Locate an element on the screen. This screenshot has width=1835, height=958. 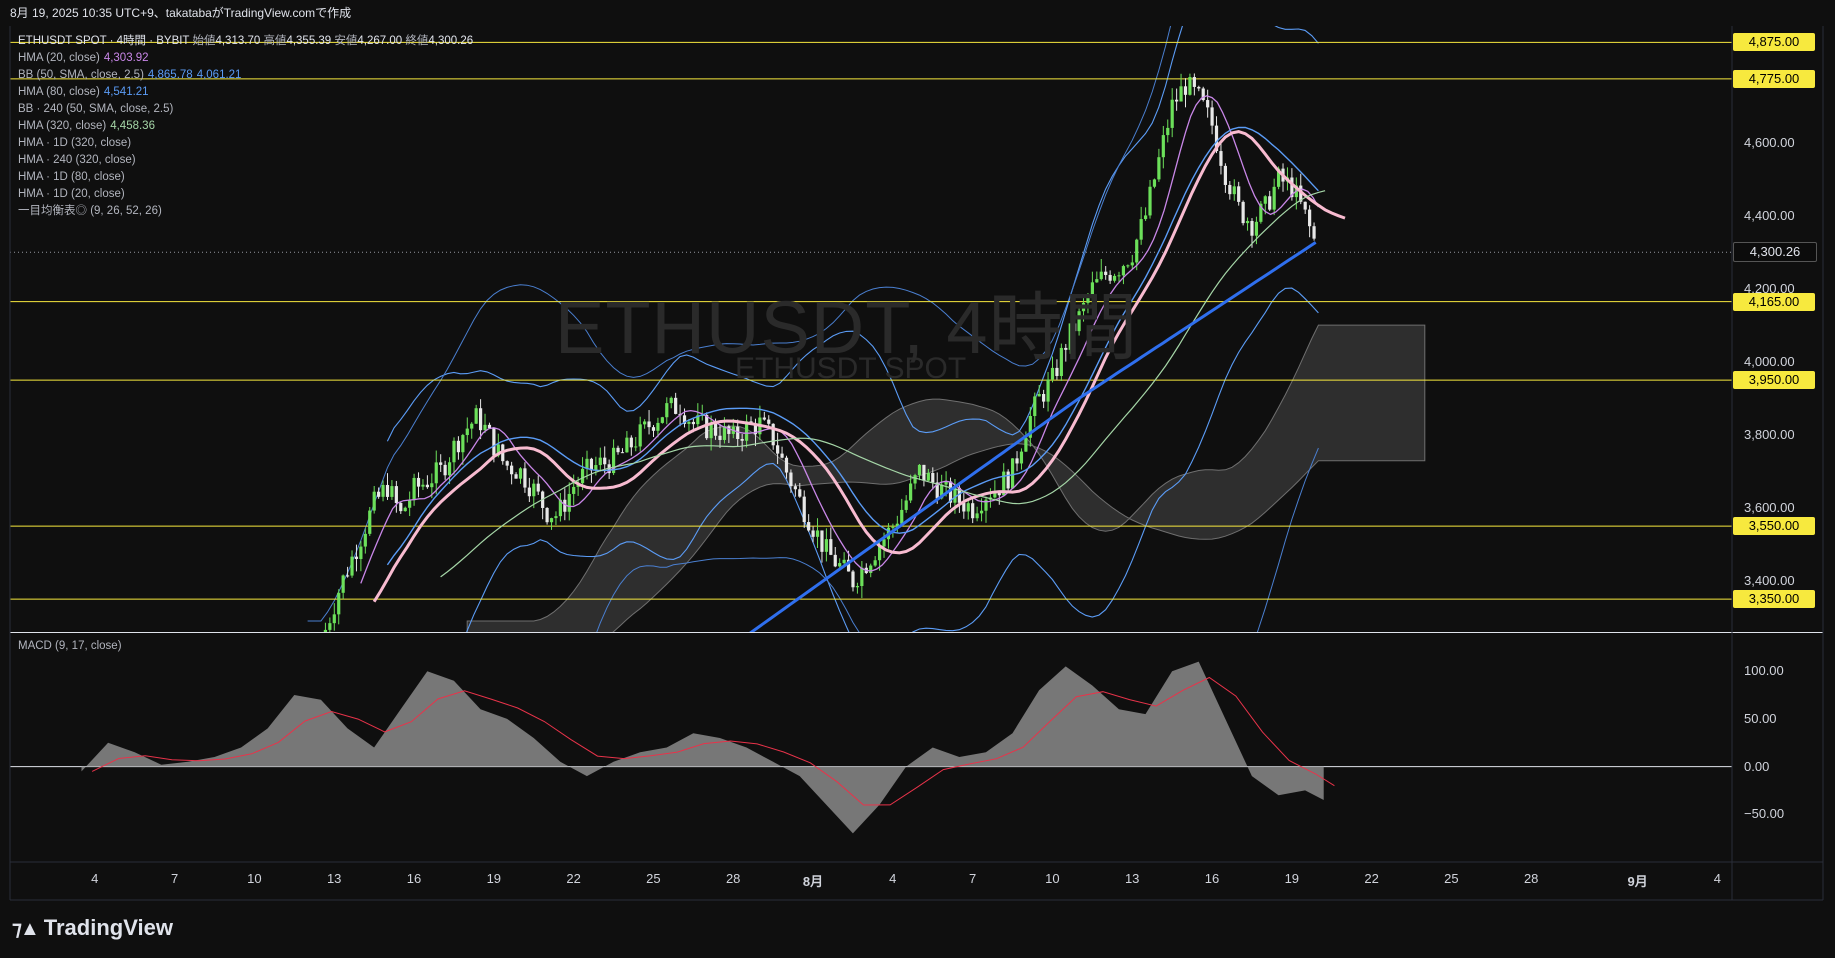
indicator-legend-row: HMA (320, close) 4,458.36 is located at coordinates (245, 126).